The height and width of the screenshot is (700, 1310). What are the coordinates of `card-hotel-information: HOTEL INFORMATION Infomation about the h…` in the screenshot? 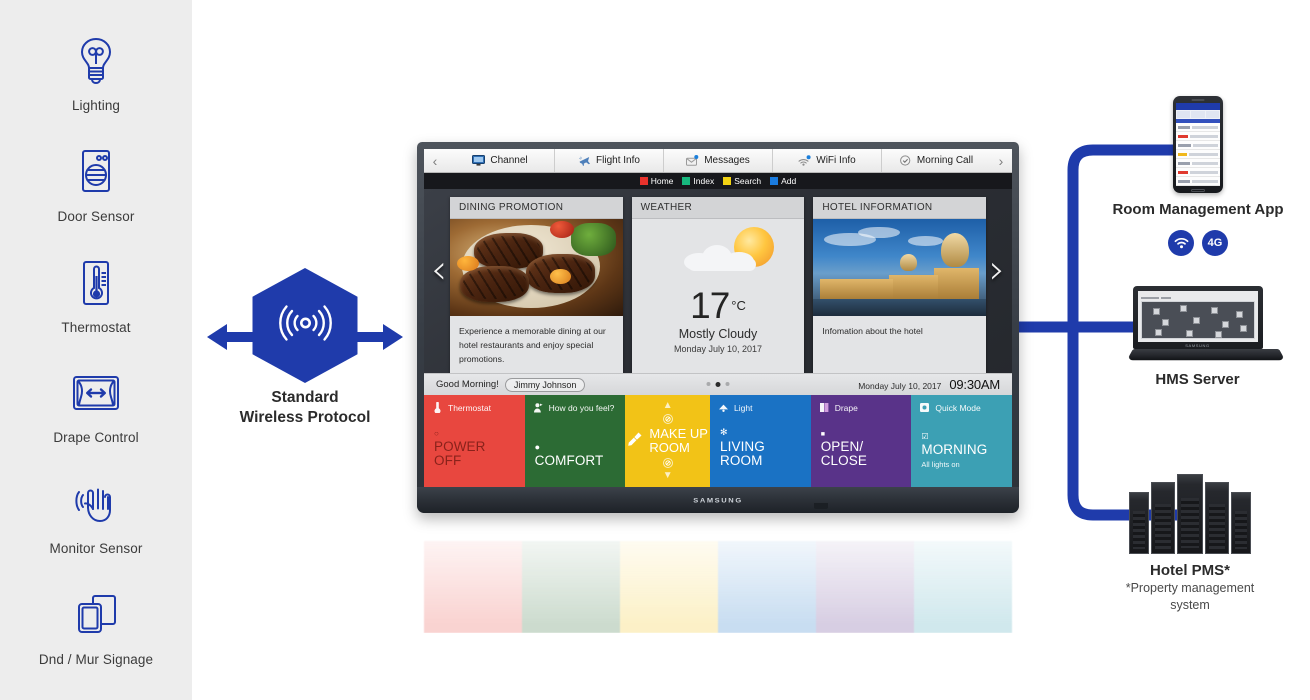 It's located at (900, 287).